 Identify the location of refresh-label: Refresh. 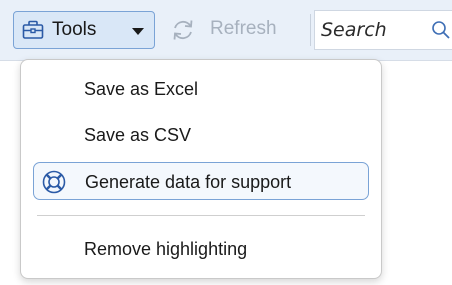
(243, 28).